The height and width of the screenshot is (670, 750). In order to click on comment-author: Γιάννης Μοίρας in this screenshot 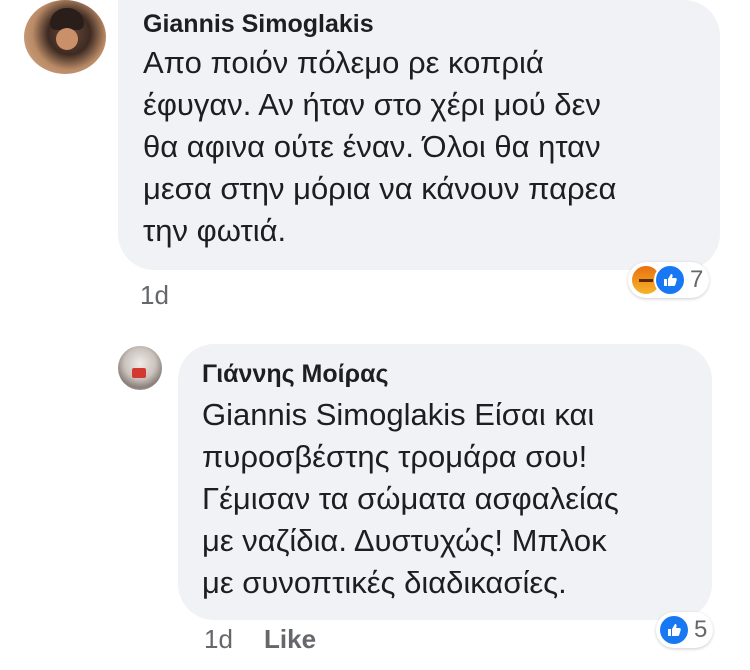, I will do `click(295, 374)`.